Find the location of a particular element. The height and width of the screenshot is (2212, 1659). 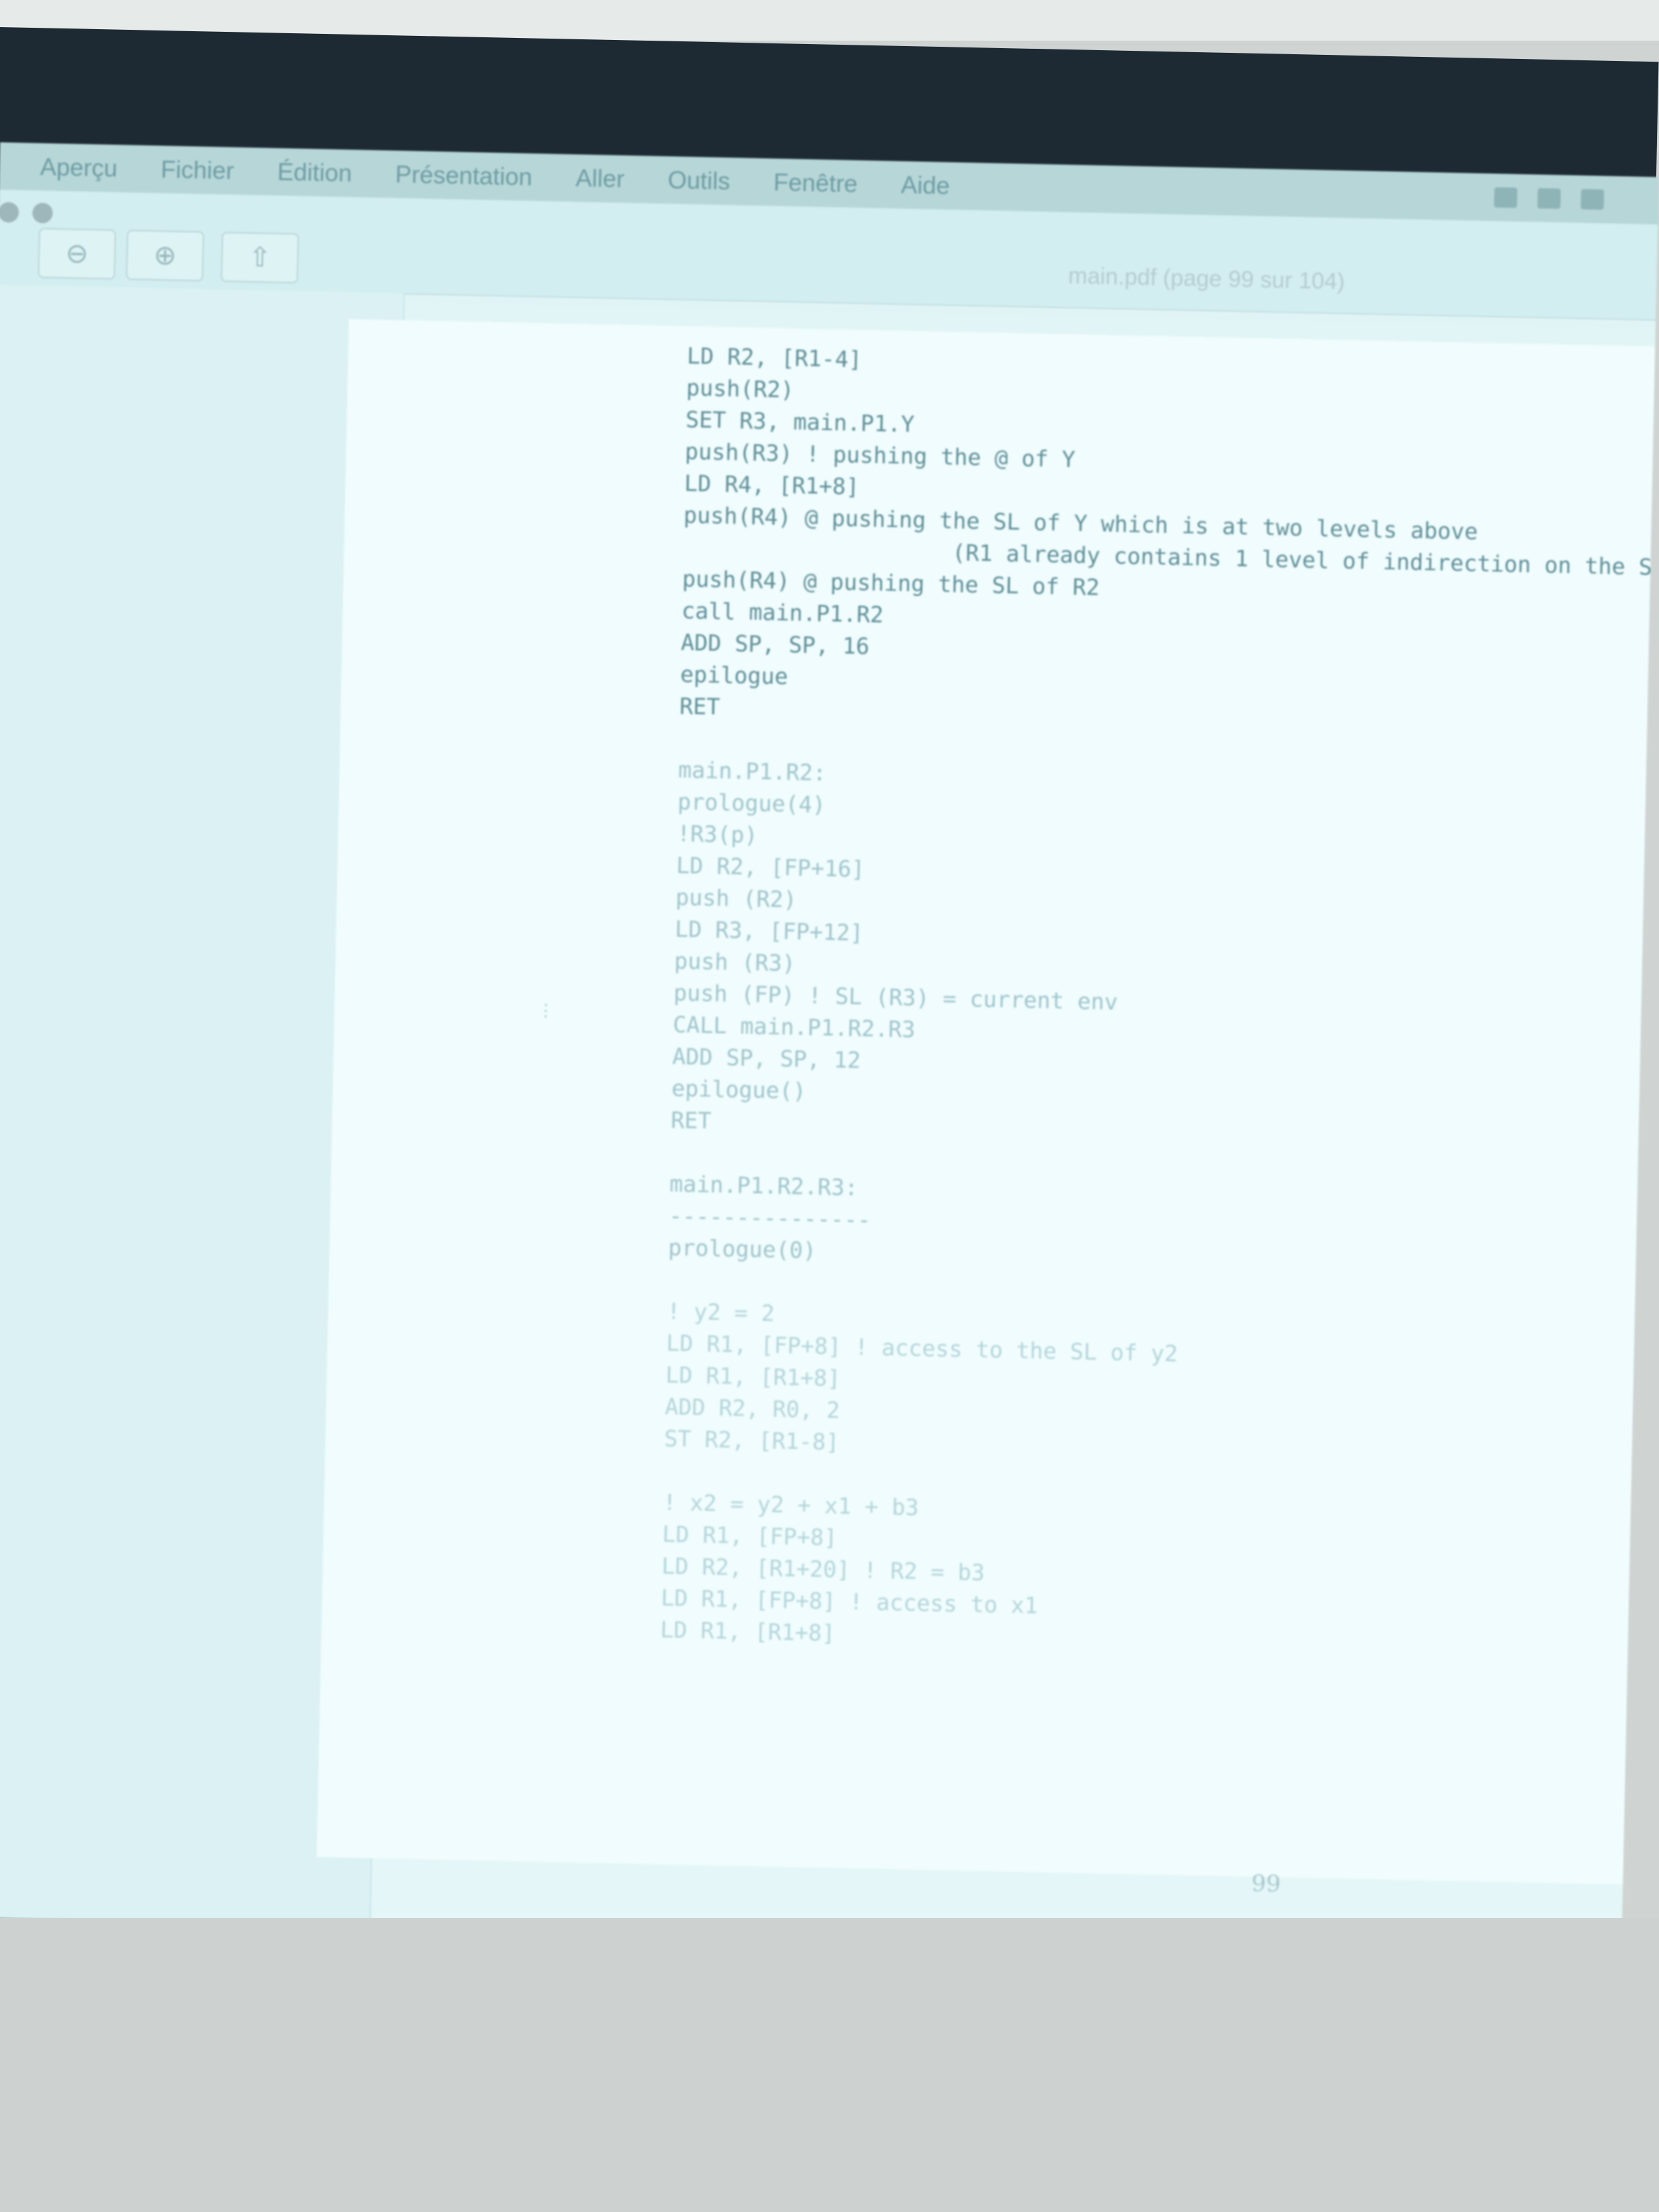

window-title: main.pdf (page 99 sur 104) is located at coordinates (1206, 279).